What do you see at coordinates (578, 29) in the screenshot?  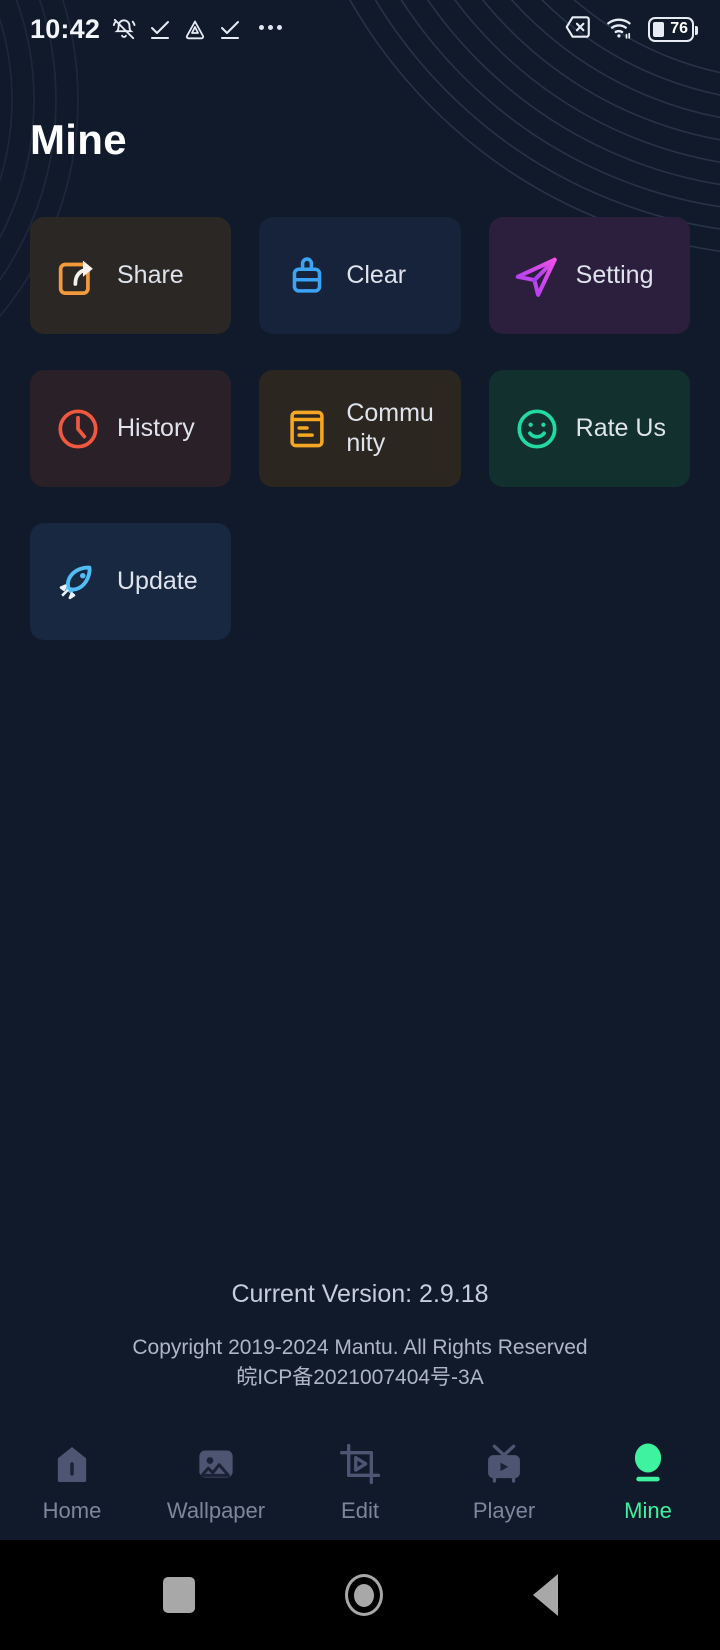 I see `sim-card-off-icon` at bounding box center [578, 29].